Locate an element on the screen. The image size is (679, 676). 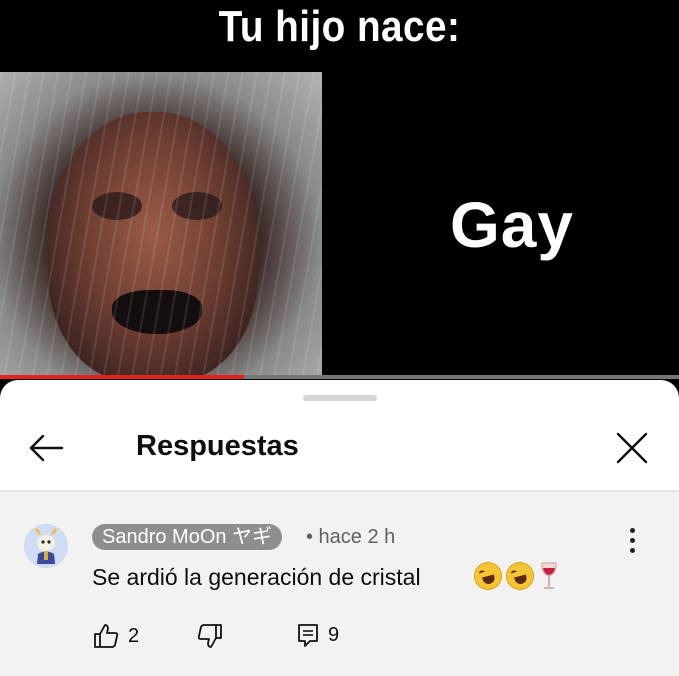
close-icon is located at coordinates (632, 448).